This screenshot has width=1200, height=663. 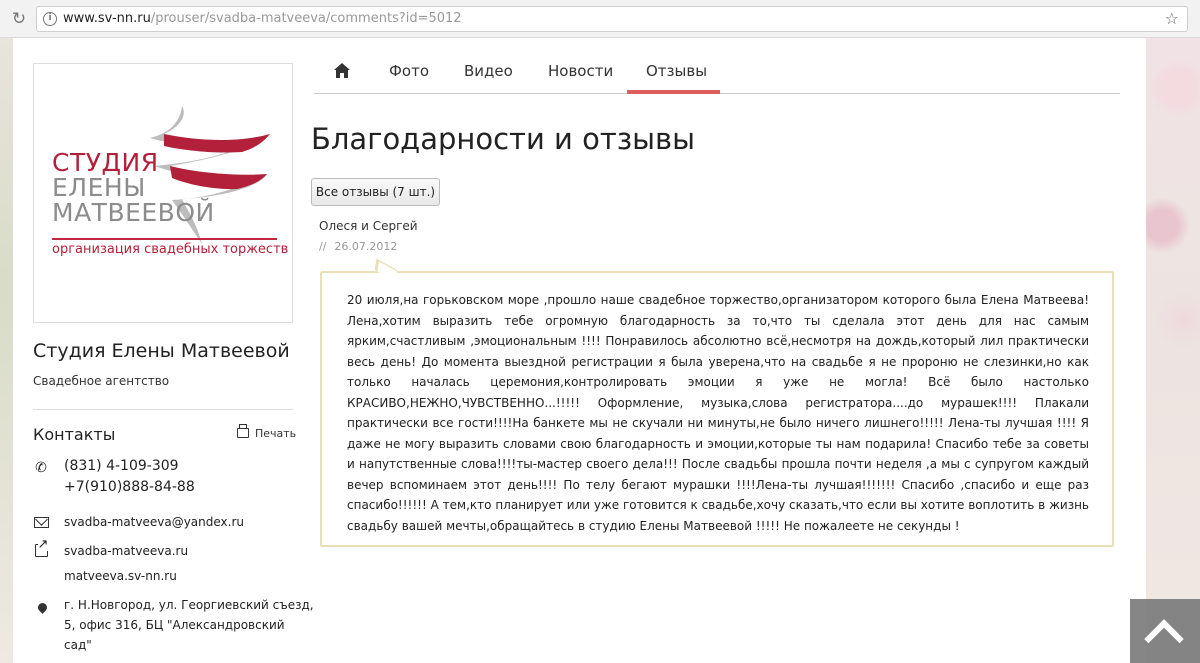 What do you see at coordinates (41, 524) in the screenshot?
I see `mail-icon` at bounding box center [41, 524].